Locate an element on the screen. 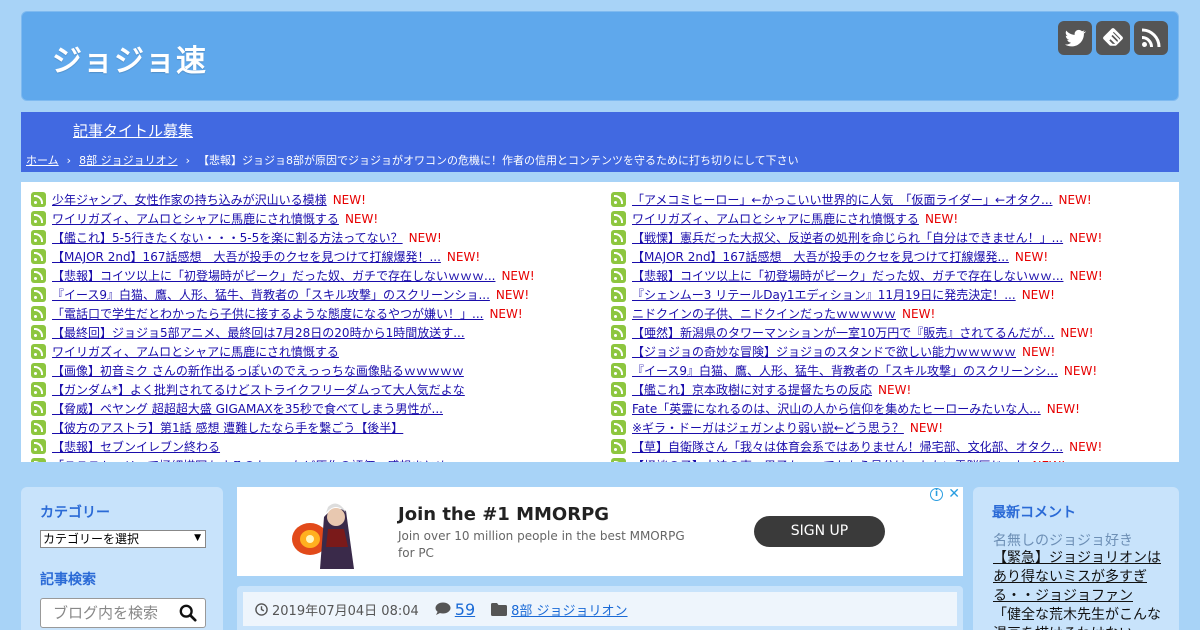 The width and height of the screenshot is (1200, 630). search-icon is located at coordinates (188, 613).